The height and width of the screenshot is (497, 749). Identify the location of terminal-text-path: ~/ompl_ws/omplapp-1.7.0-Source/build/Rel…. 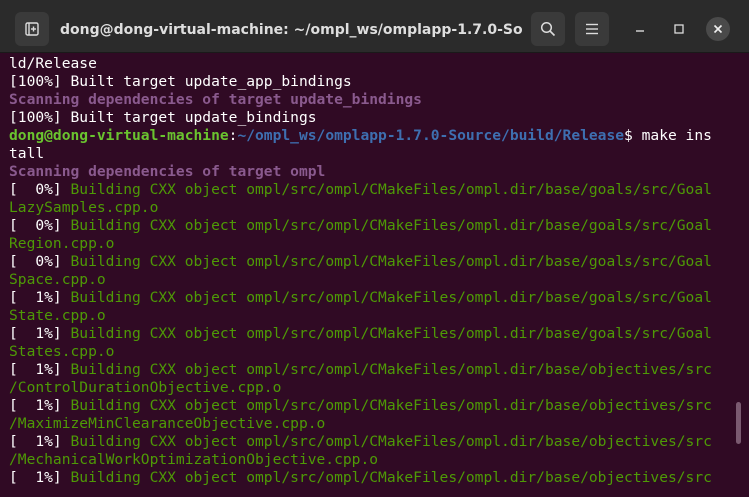
(431, 135).